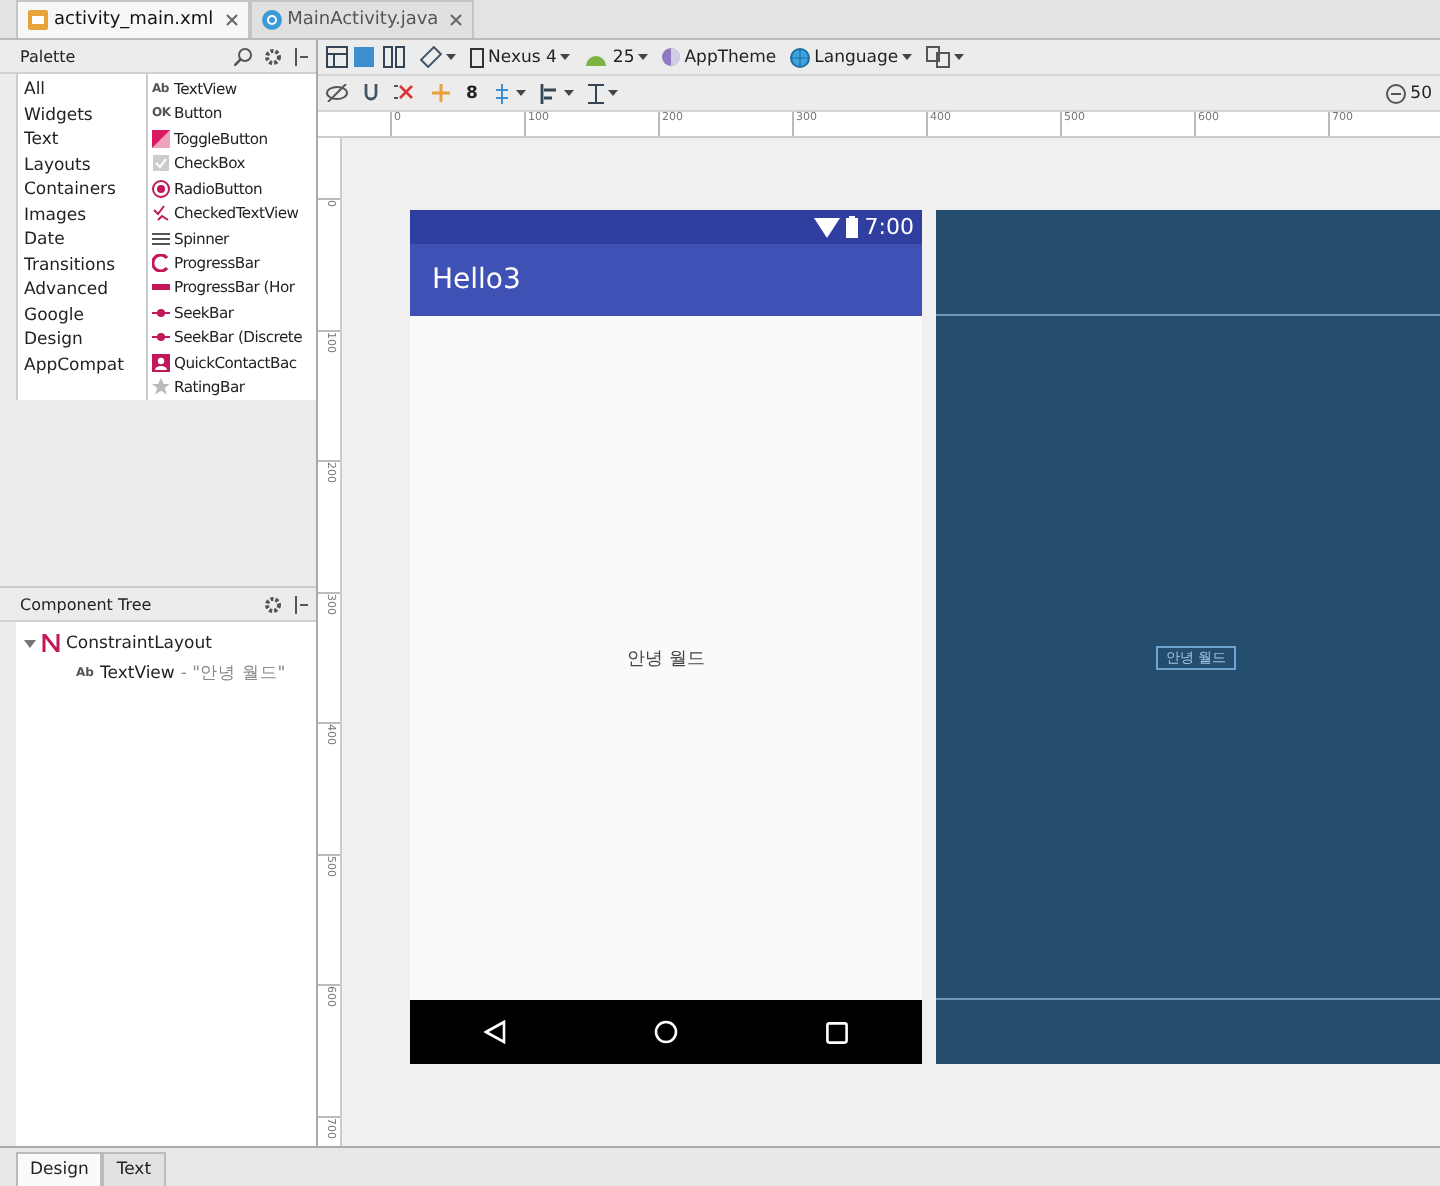 This screenshot has width=1440, height=1186. Describe the element at coordinates (82, 90) in the screenshot. I see `palette-category: All` at that location.